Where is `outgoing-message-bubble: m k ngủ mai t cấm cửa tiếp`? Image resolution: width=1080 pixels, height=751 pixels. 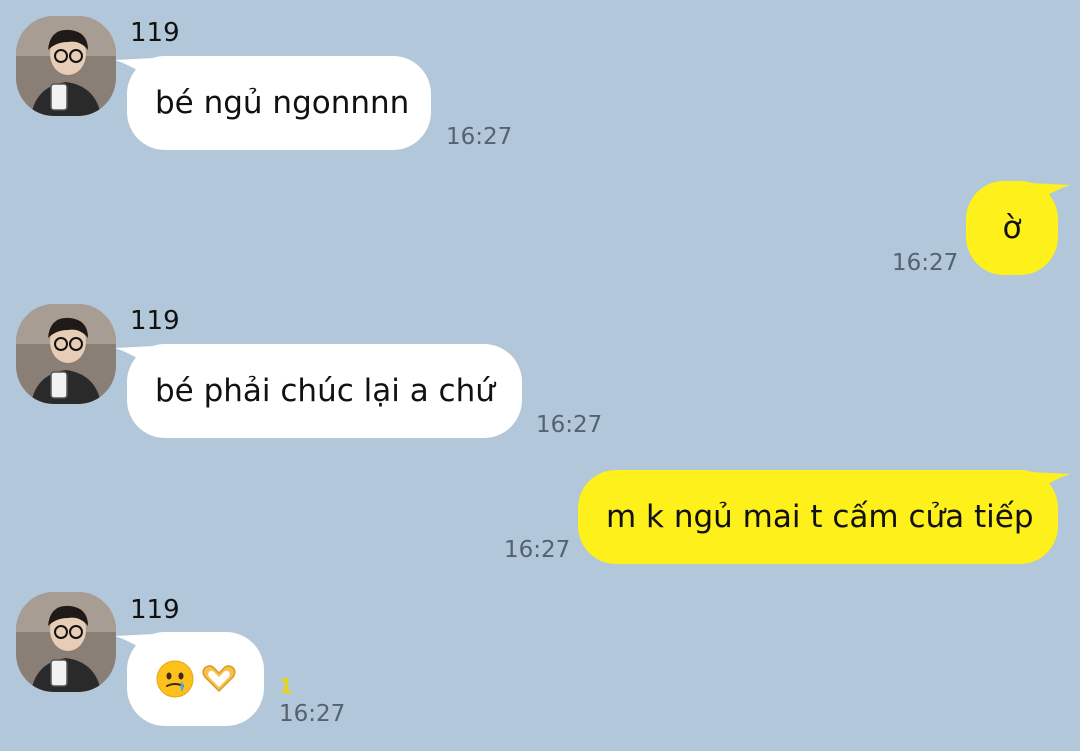 outgoing-message-bubble: m k ngủ mai t cấm cửa tiếp is located at coordinates (824, 517).